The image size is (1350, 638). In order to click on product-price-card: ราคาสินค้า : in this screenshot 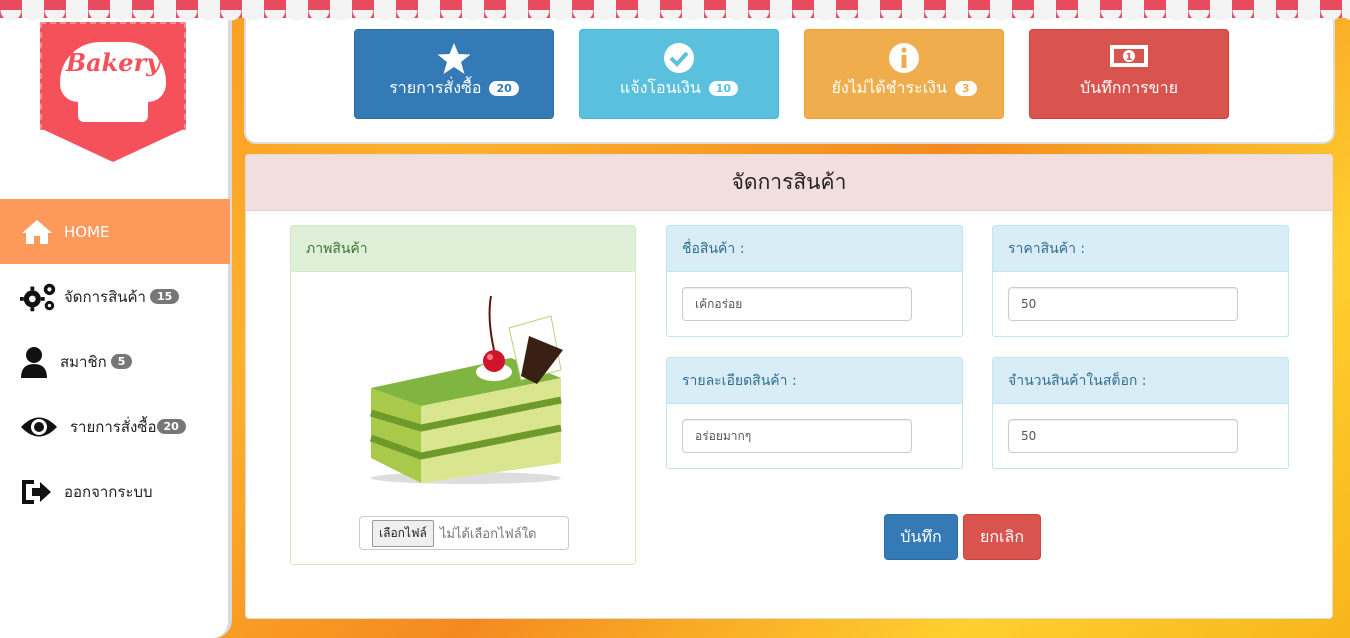, I will do `click(1140, 281)`.